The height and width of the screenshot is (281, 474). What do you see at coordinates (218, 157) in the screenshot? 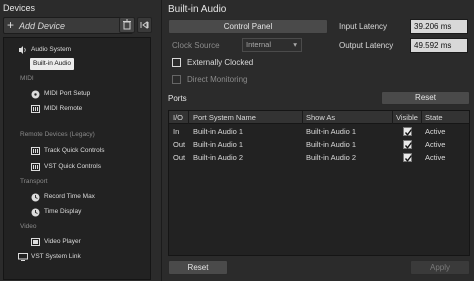
I see `cell-port-system-name: Built-in Audio 2` at bounding box center [218, 157].